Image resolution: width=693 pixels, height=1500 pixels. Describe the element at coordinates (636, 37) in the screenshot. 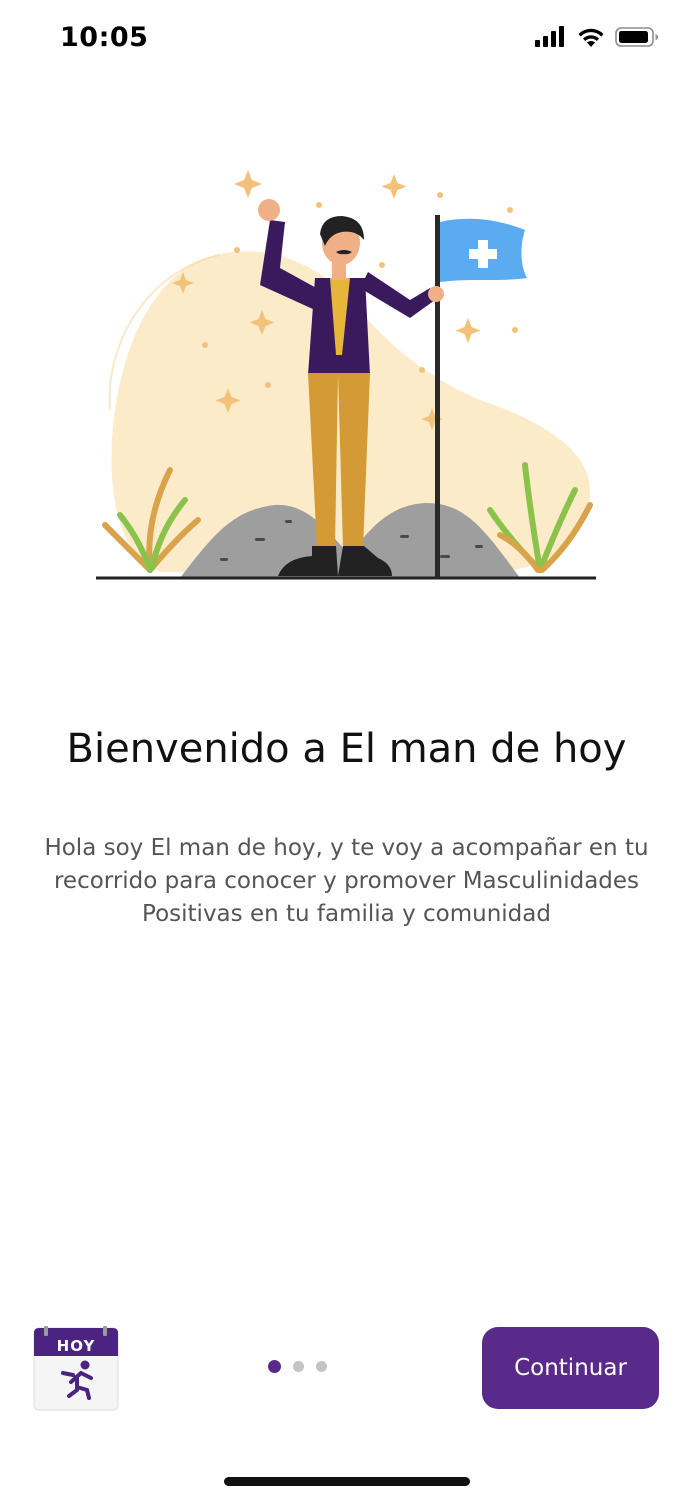

I see `battery-icon` at that location.